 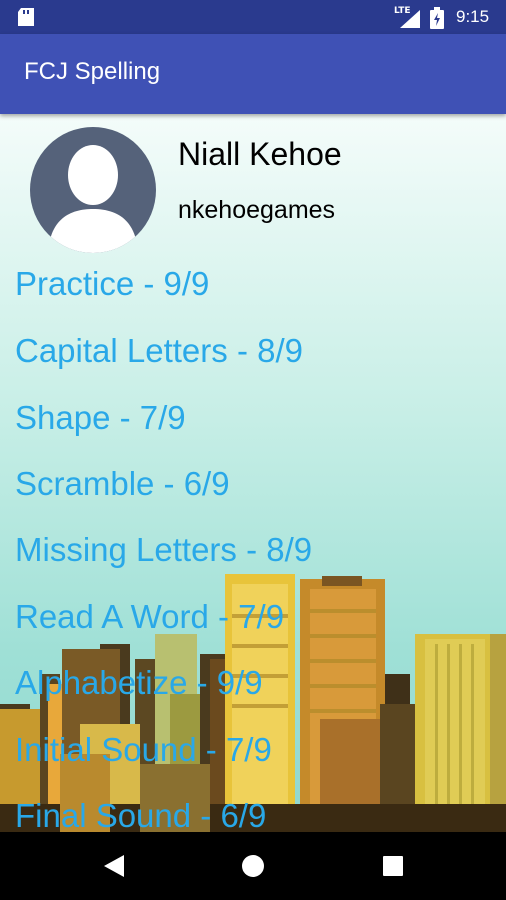 What do you see at coordinates (143, 750) in the screenshot?
I see `menu-item-initial-sound: Initial Sound - 7/9` at bounding box center [143, 750].